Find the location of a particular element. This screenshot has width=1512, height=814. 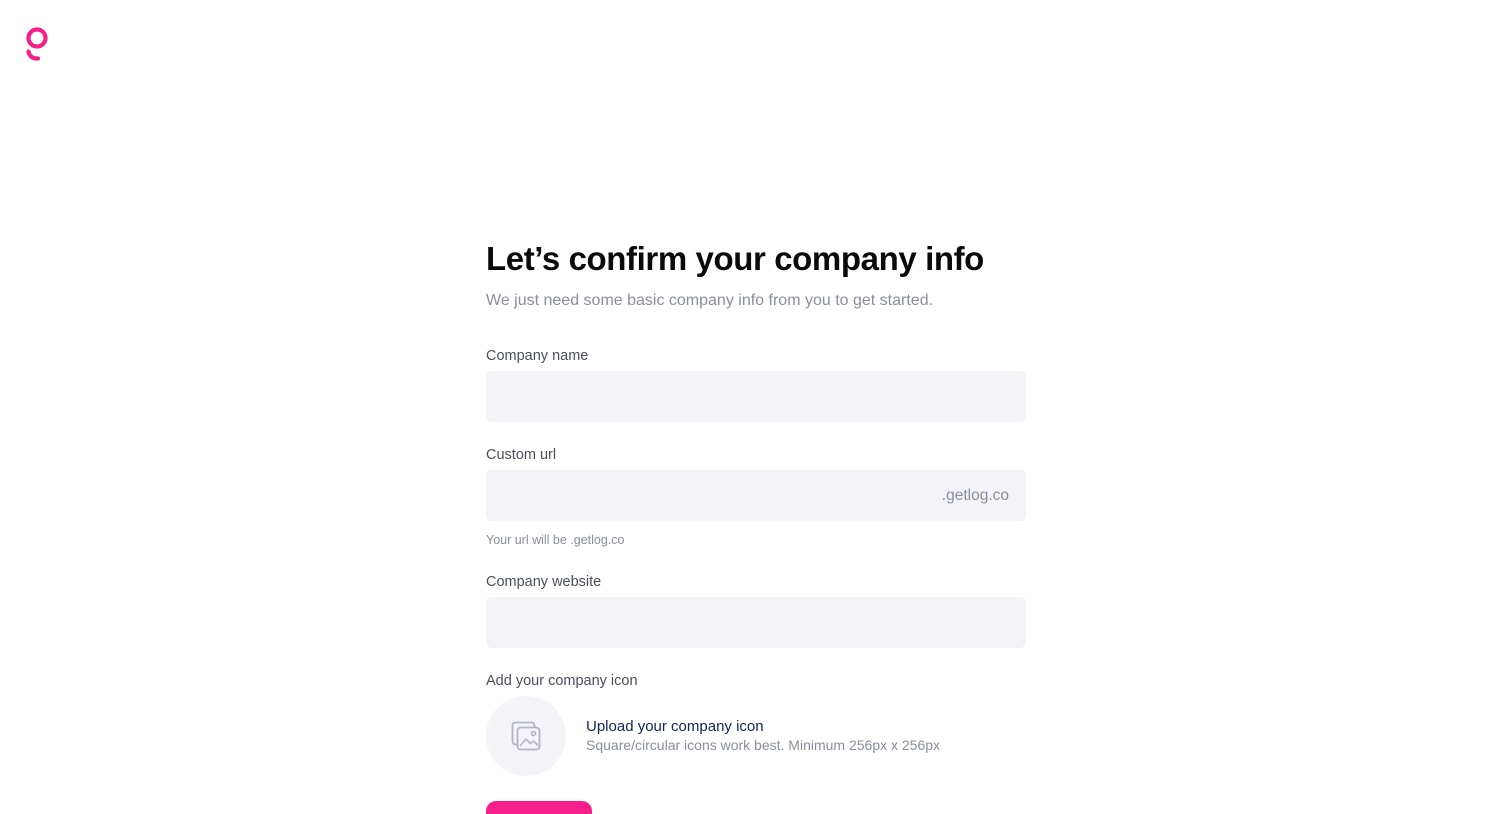

company-name-input-box is located at coordinates (756, 396).